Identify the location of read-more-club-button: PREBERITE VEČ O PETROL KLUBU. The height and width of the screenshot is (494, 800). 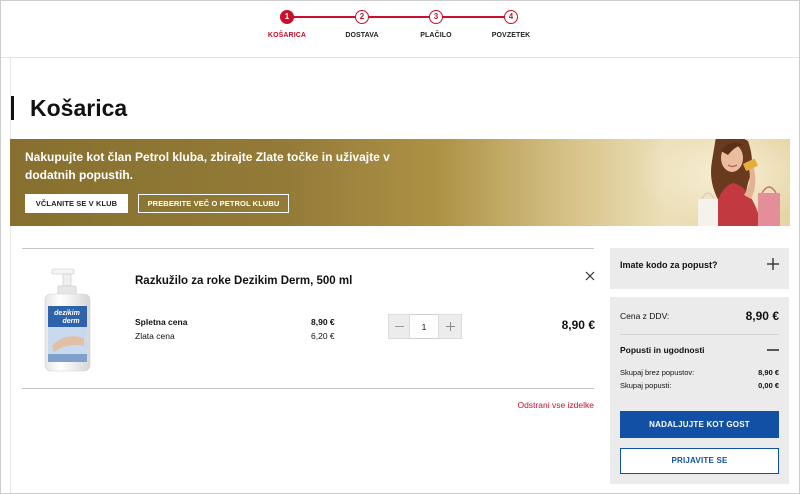
(213, 203).